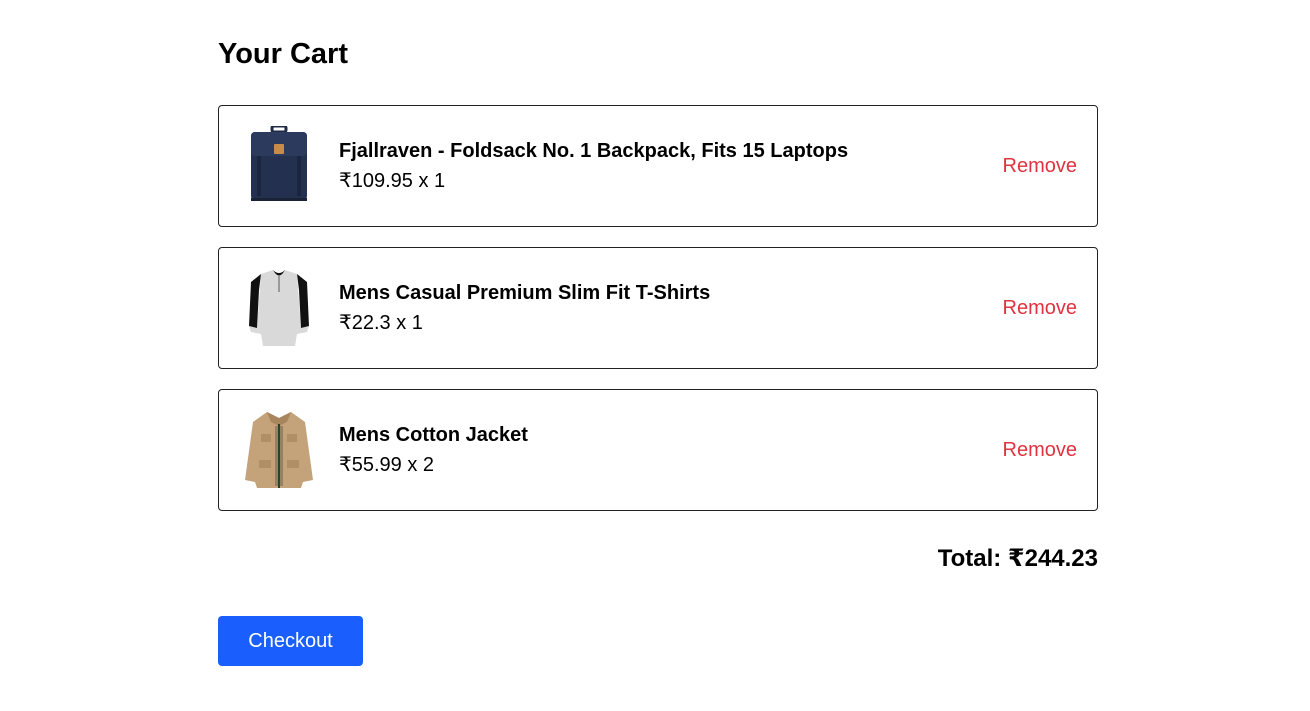 This screenshot has height=711, width=1310. Describe the element at coordinates (290, 641) in the screenshot. I see `checkout-button: Checkout` at that location.